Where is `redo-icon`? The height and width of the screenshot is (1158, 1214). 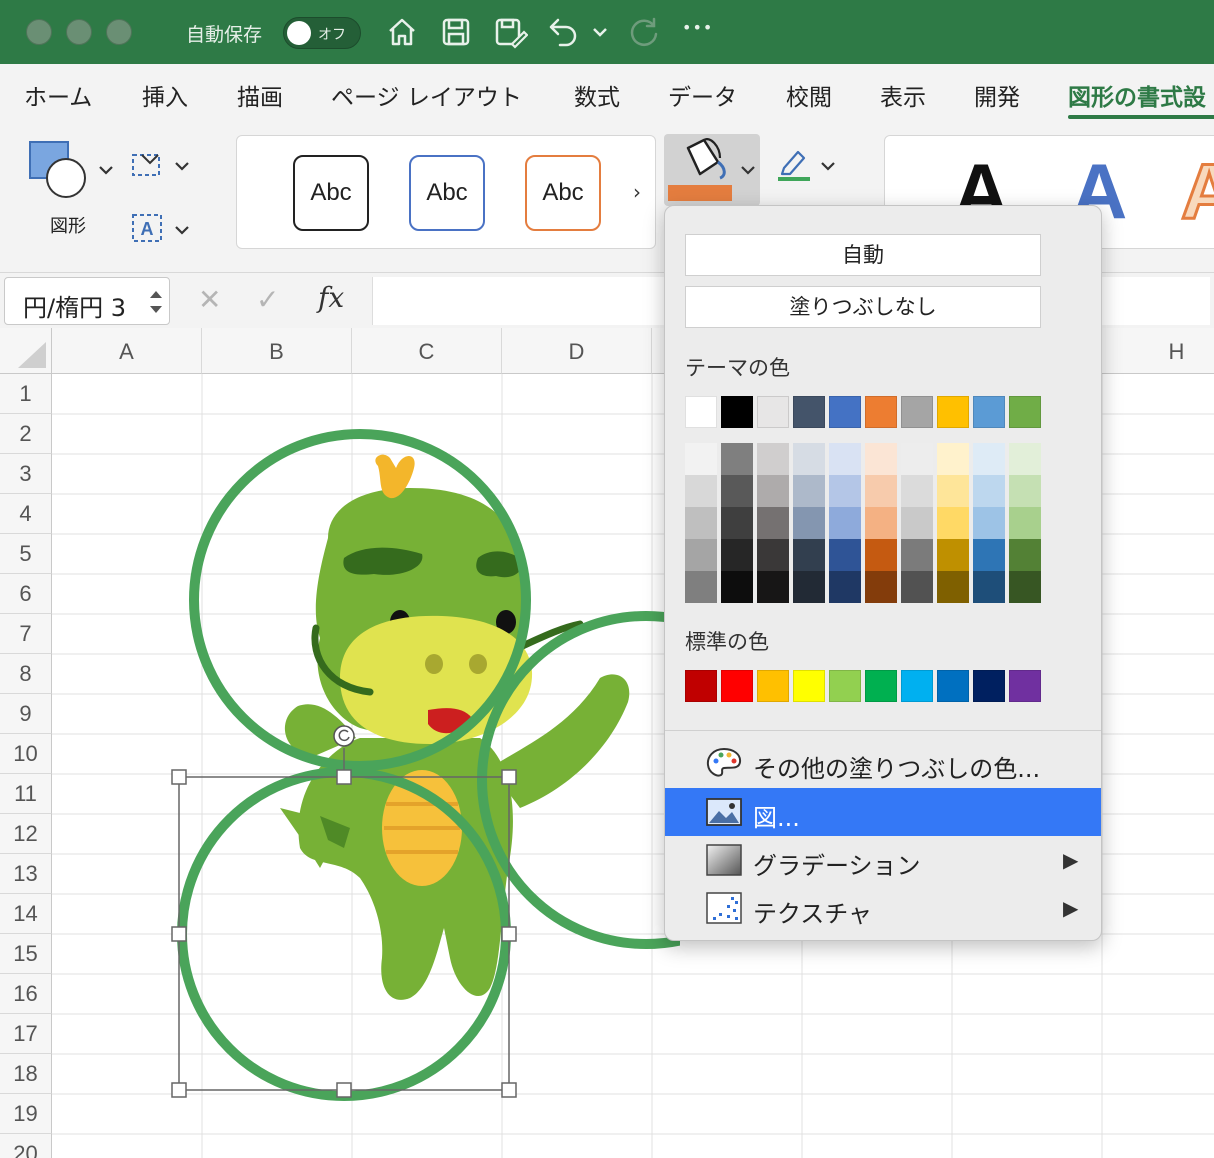 redo-icon is located at coordinates (644, 32).